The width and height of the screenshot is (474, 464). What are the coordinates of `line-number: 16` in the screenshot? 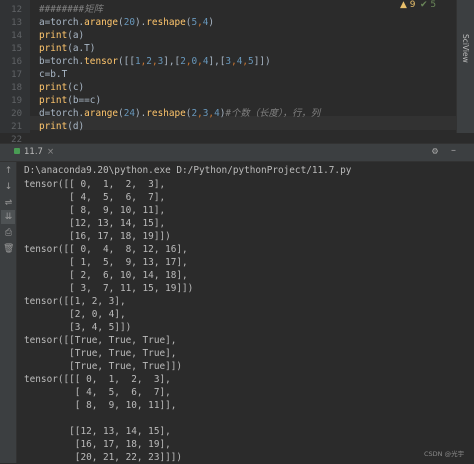 It's located at (16, 62).